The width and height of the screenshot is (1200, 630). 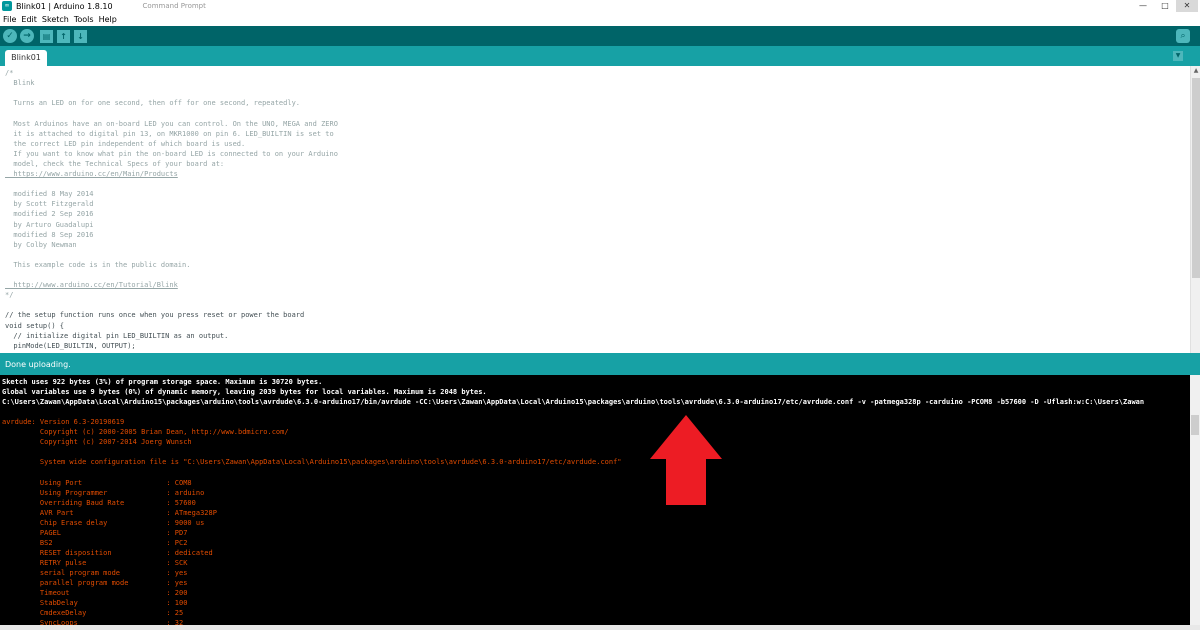 What do you see at coordinates (20, 83) in the screenshot?
I see `code-line: Blink` at bounding box center [20, 83].